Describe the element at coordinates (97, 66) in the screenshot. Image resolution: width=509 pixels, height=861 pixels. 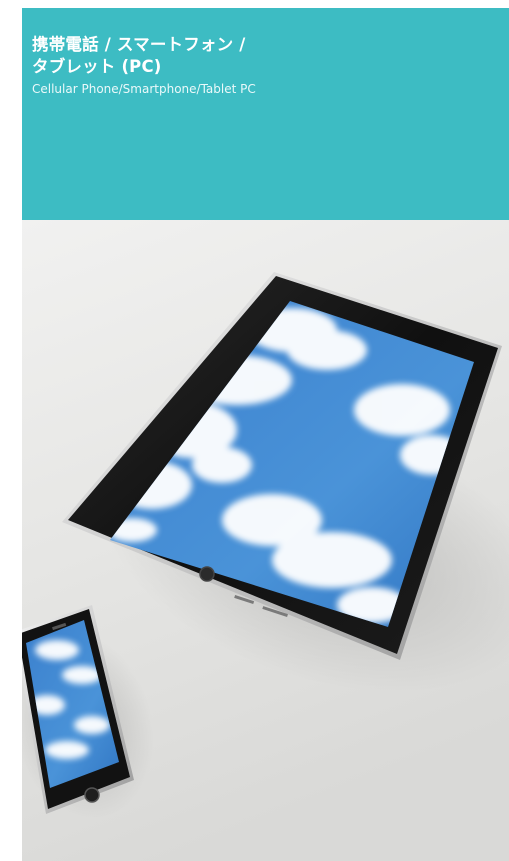
I see `category-title-line2: タブレット (PC)` at that location.